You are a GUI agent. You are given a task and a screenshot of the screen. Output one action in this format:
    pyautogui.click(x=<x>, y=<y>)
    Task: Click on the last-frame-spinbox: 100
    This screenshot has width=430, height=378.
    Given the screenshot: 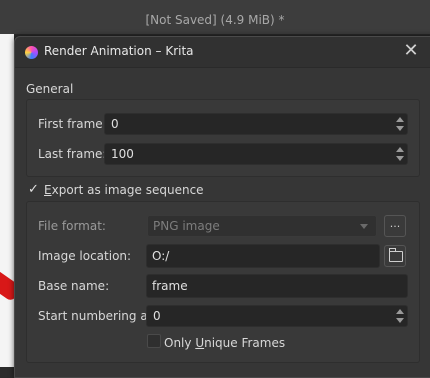 What is the action you would take?
    pyautogui.click(x=256, y=154)
    